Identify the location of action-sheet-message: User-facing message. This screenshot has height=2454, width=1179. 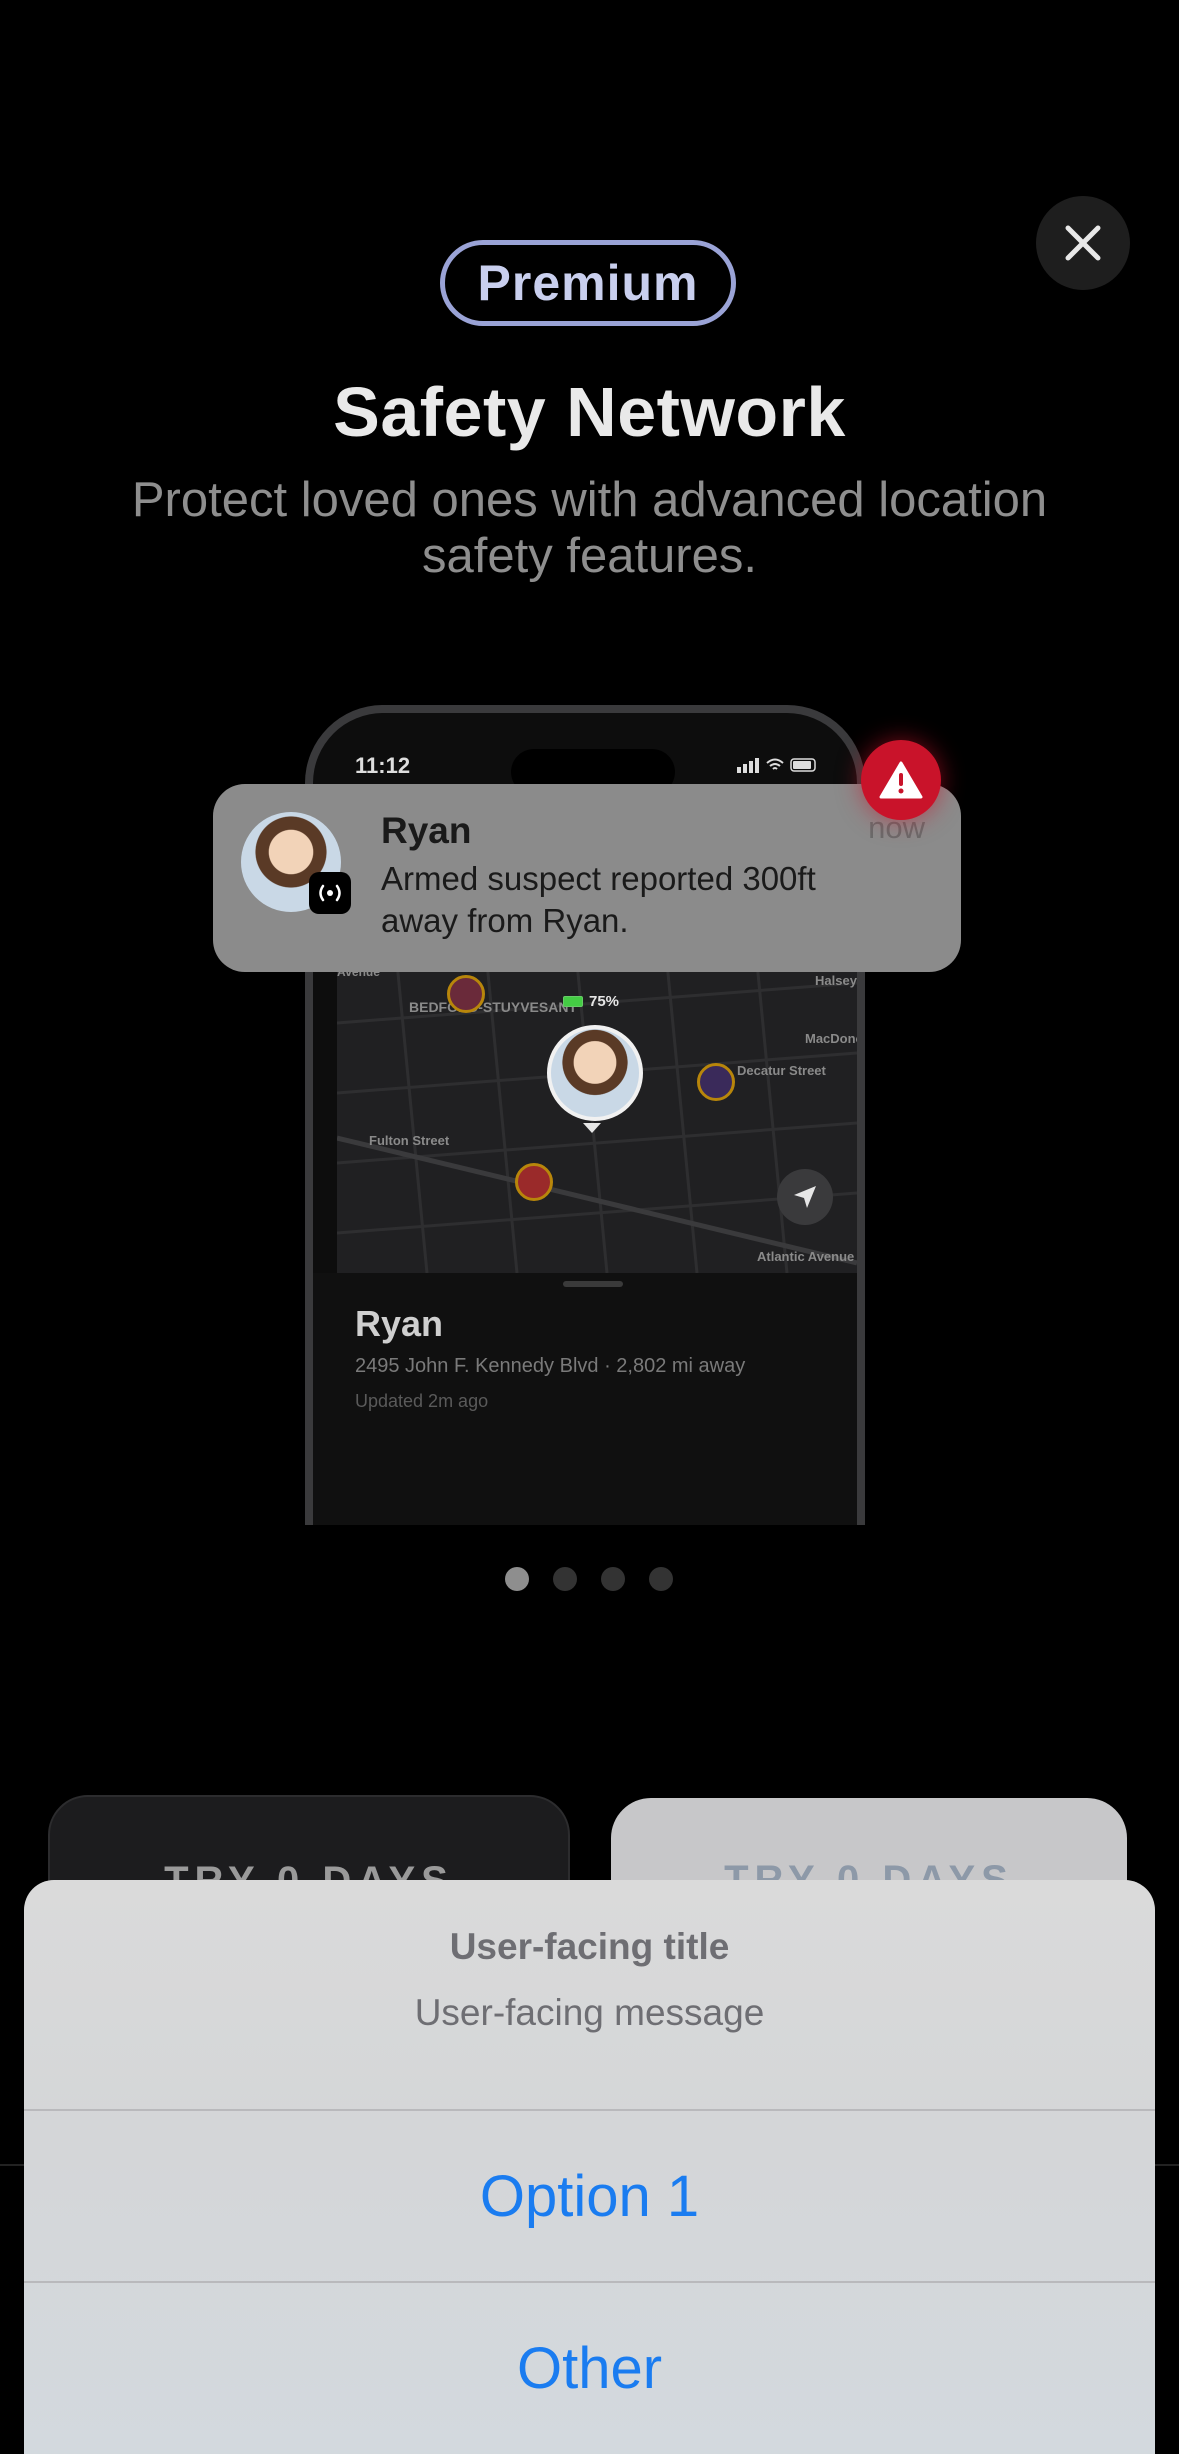
(589, 2012).